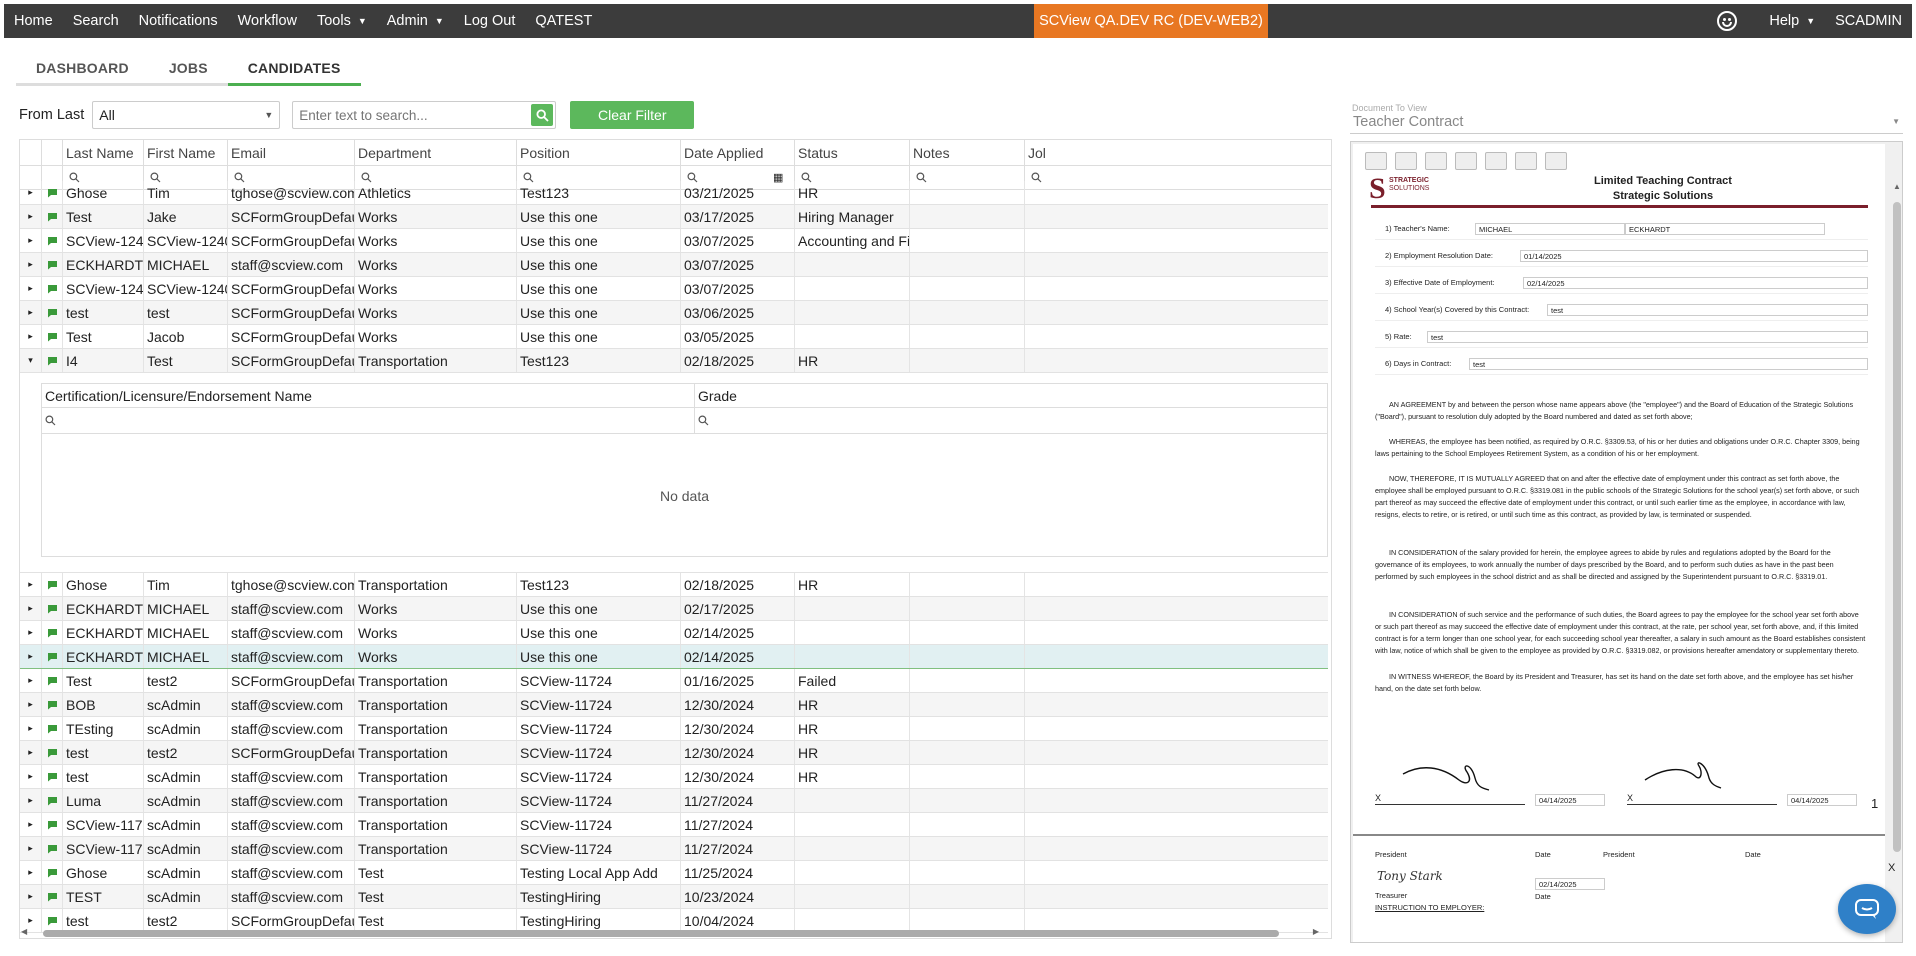 This screenshot has width=1916, height=956. What do you see at coordinates (103, 152) in the screenshot?
I see `column-header-last-name: Last Name` at bounding box center [103, 152].